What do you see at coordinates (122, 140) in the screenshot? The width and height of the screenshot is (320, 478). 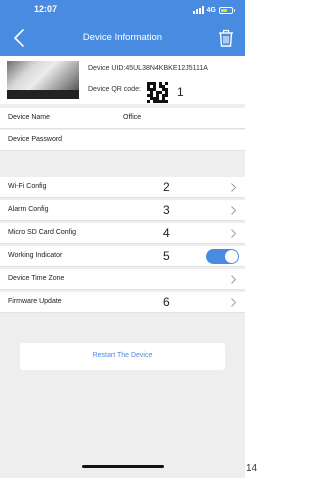 I see `row-device-password: Device Password` at bounding box center [122, 140].